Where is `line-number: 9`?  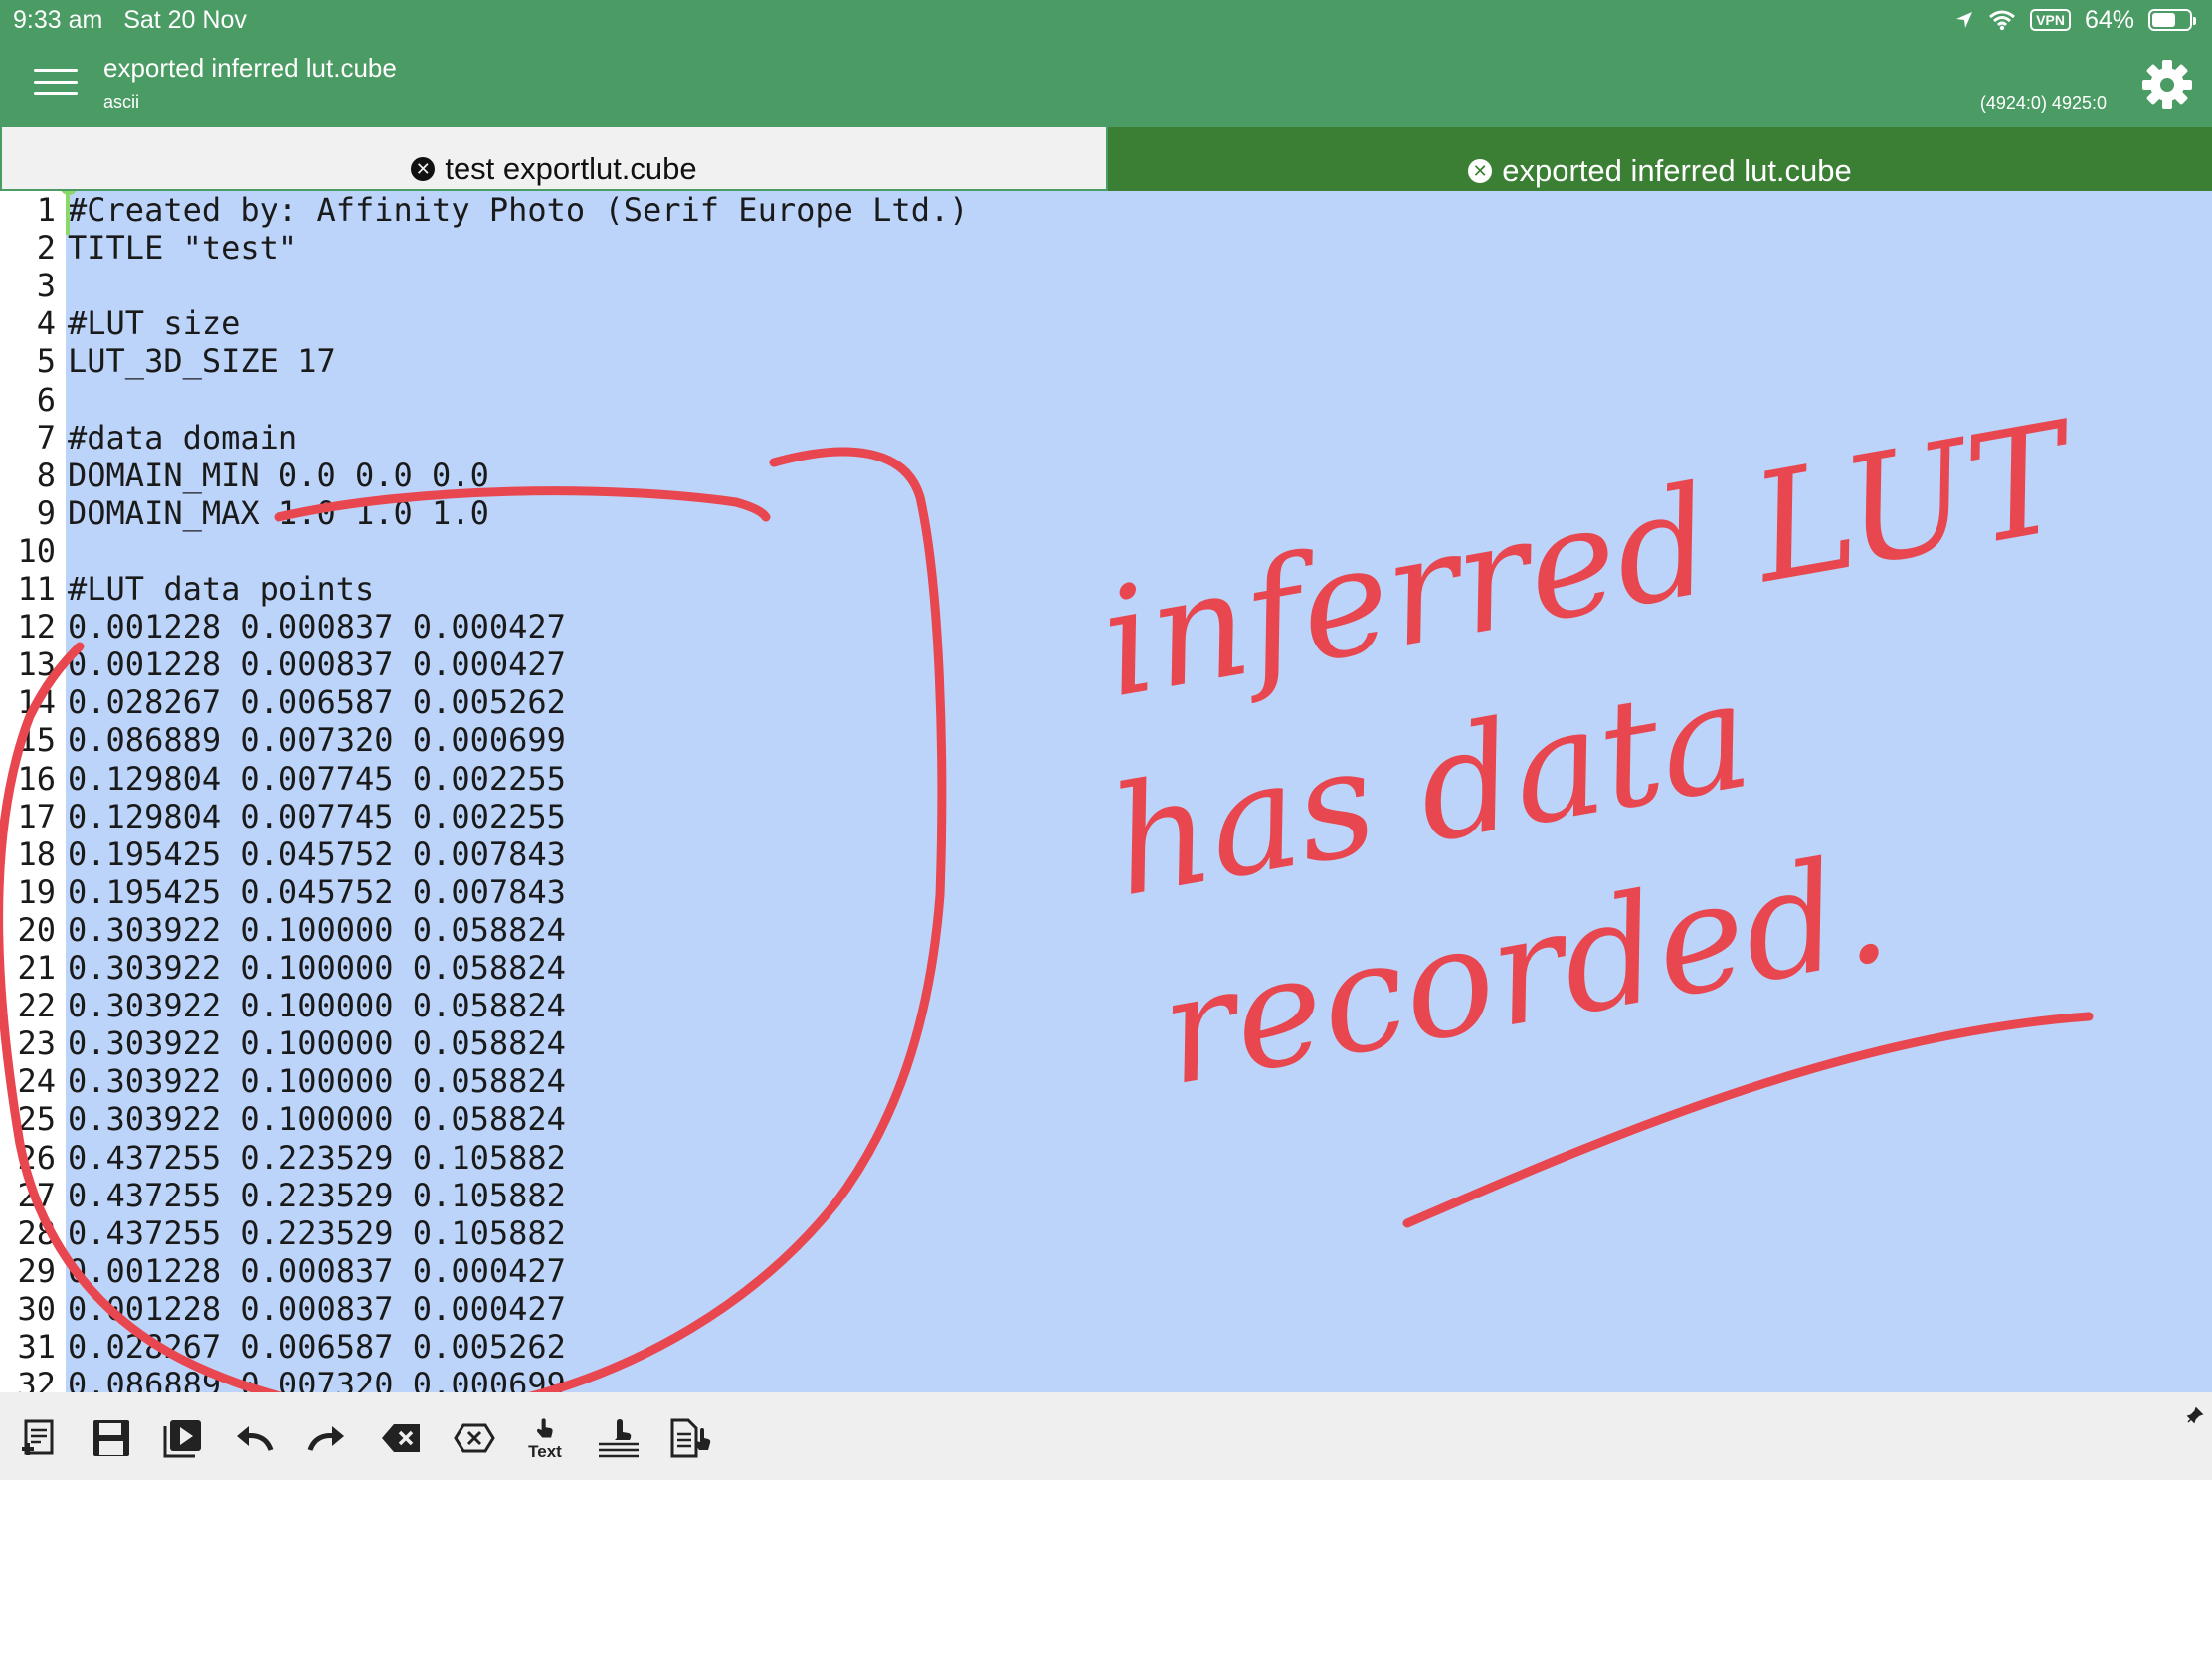 line-number: 9 is located at coordinates (46, 512).